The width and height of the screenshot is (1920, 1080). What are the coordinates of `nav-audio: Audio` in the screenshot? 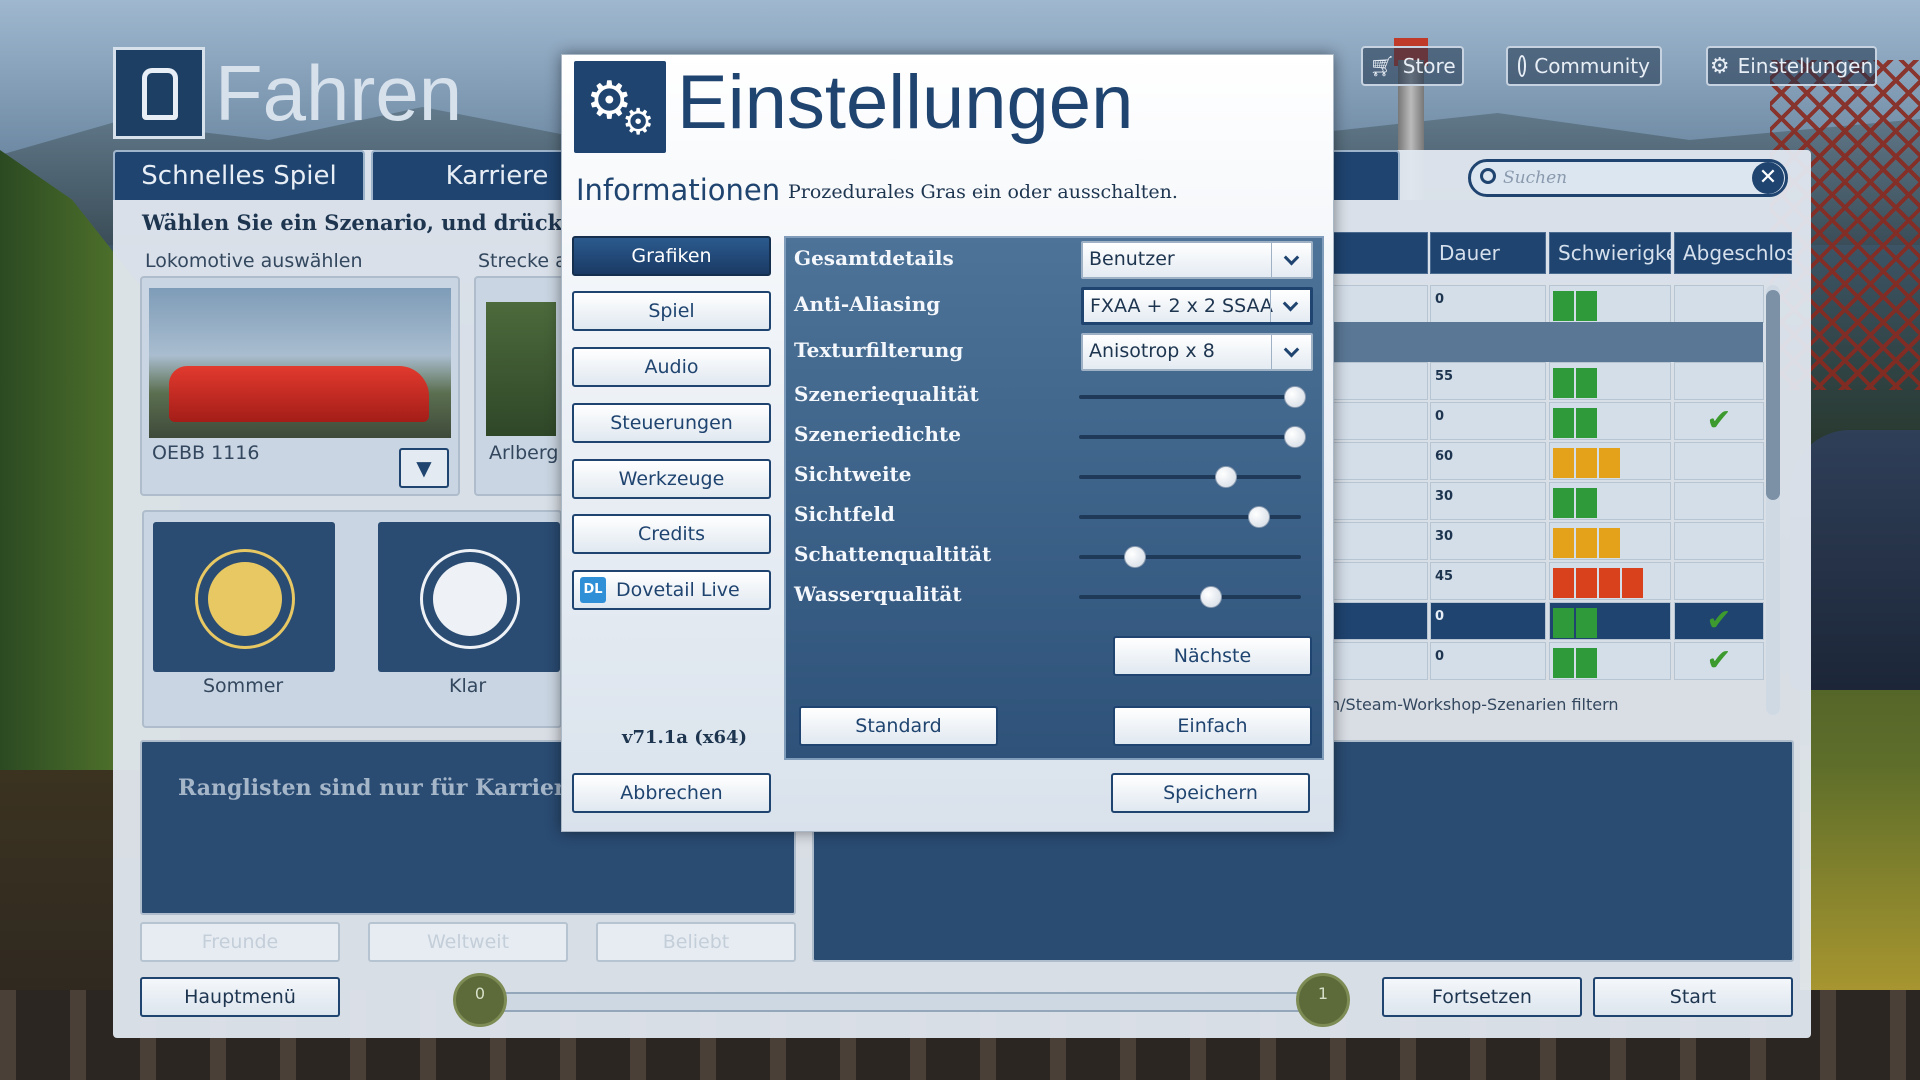 It's located at (671, 367).